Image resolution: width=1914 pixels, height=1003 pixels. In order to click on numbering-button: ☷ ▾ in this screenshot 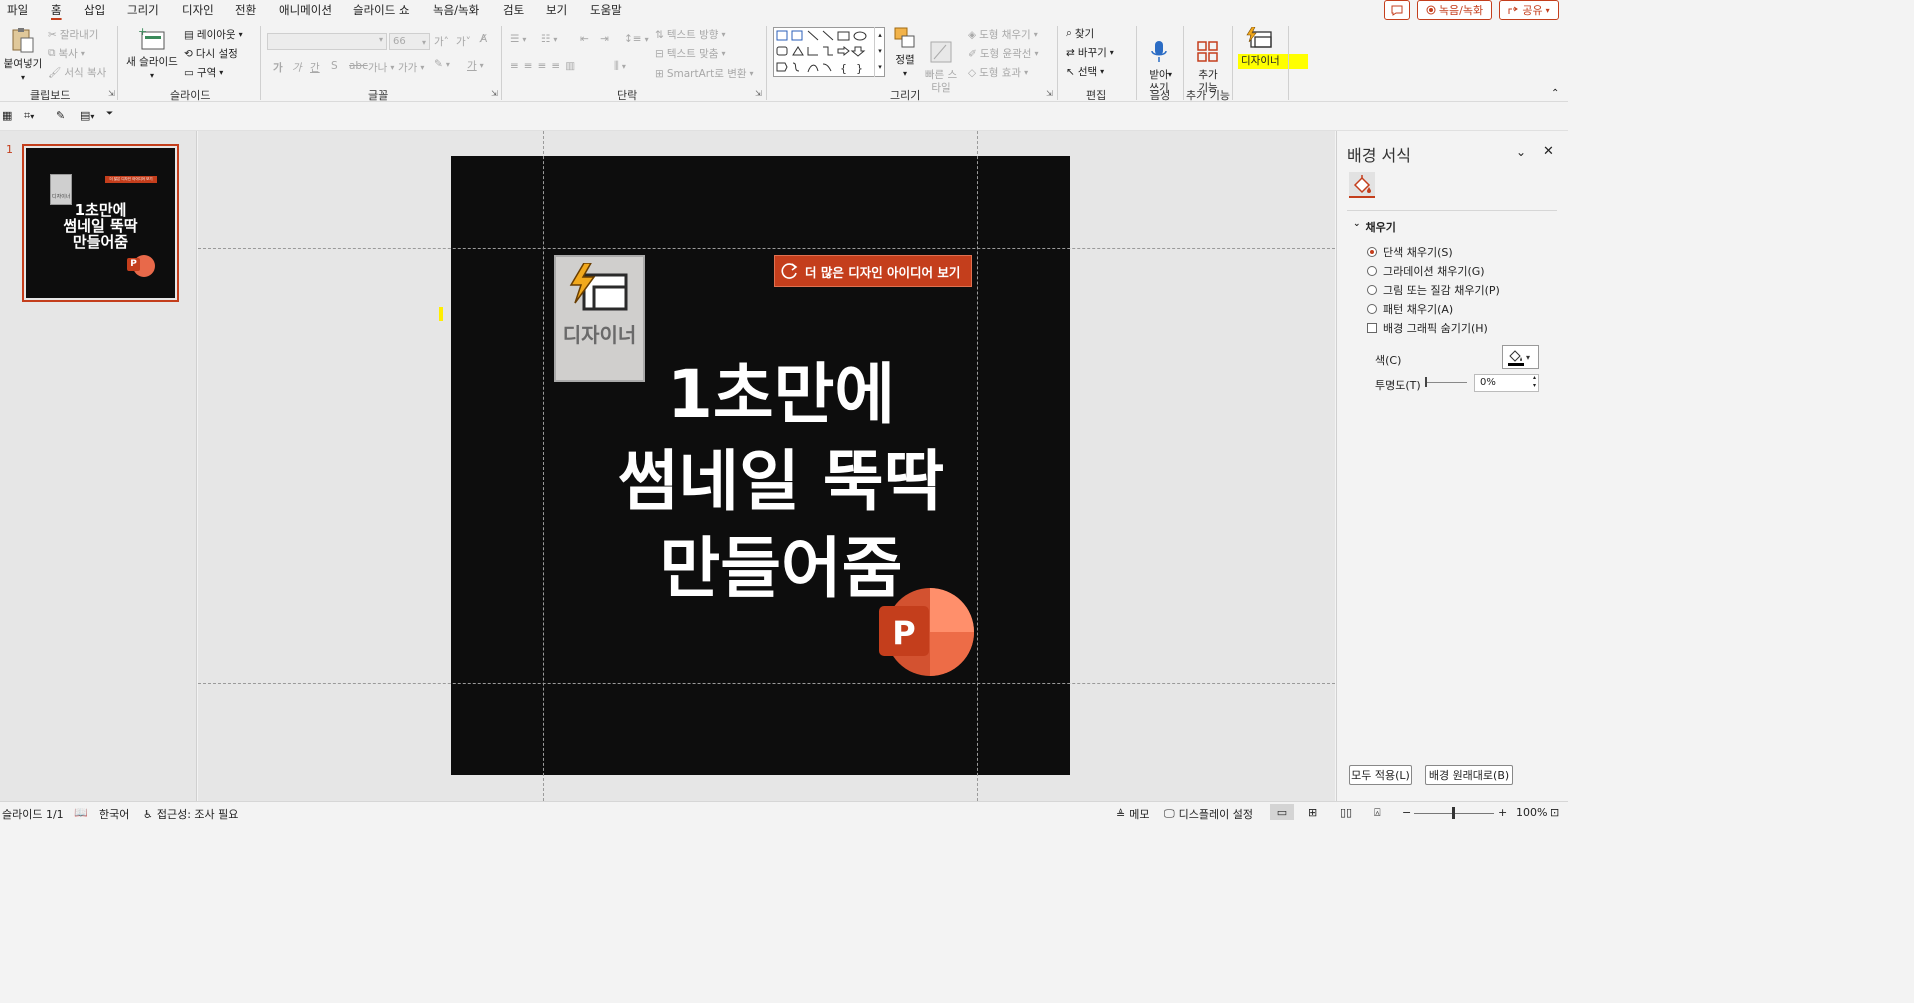, I will do `click(549, 39)`.